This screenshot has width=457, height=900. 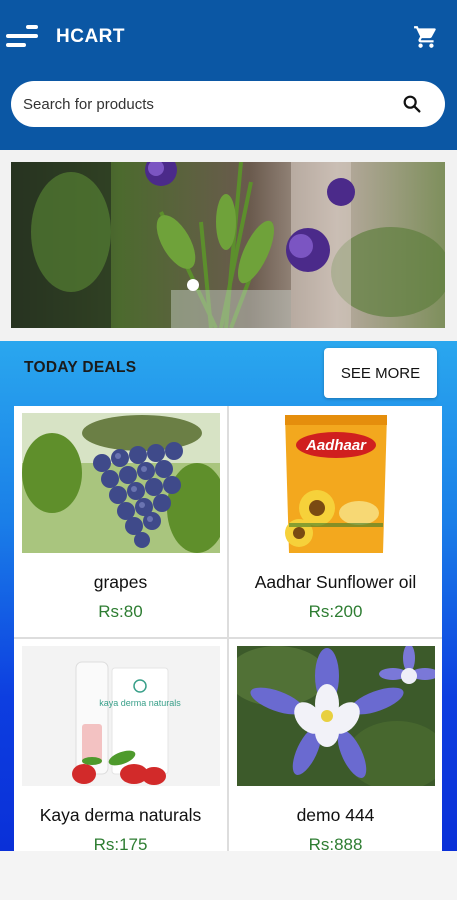 I want to click on svg-text: kaya derma naturals, so click(x=140, y=703).